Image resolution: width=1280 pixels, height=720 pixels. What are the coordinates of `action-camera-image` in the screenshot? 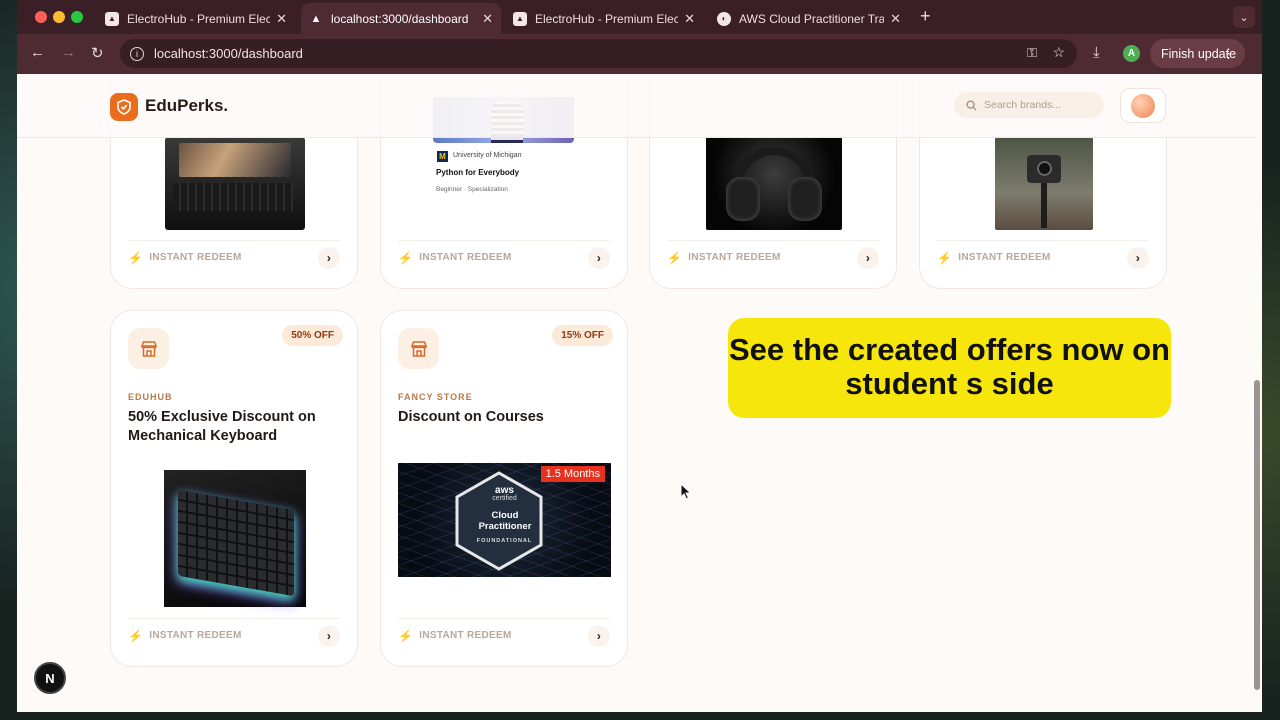 It's located at (1044, 183).